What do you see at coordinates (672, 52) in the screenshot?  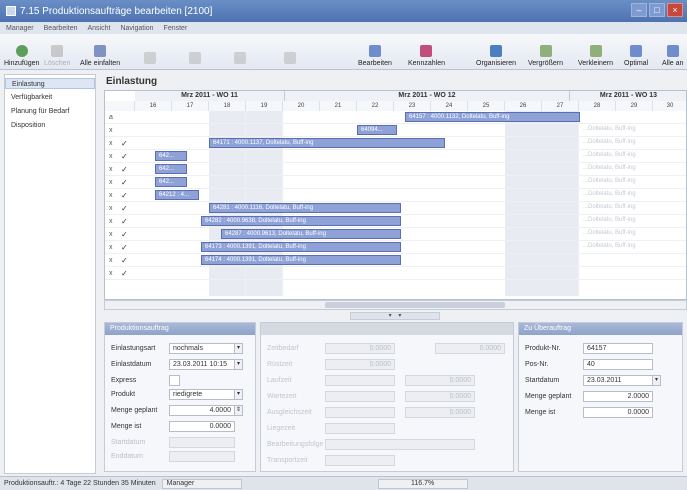 I see `all-button: Alle an` at bounding box center [672, 52].